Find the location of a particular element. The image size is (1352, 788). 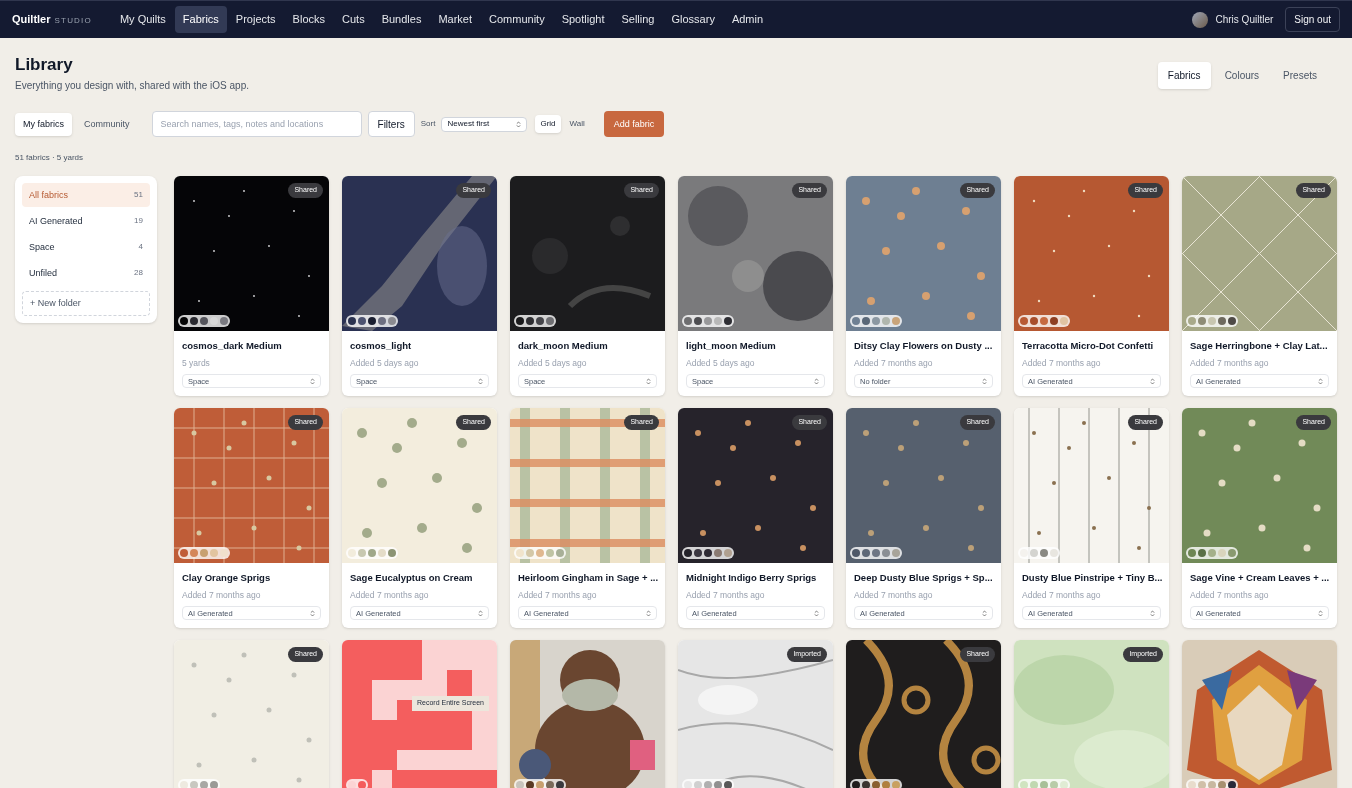

fabric-name: Clay Orange Sprigs is located at coordinates (227, 578).